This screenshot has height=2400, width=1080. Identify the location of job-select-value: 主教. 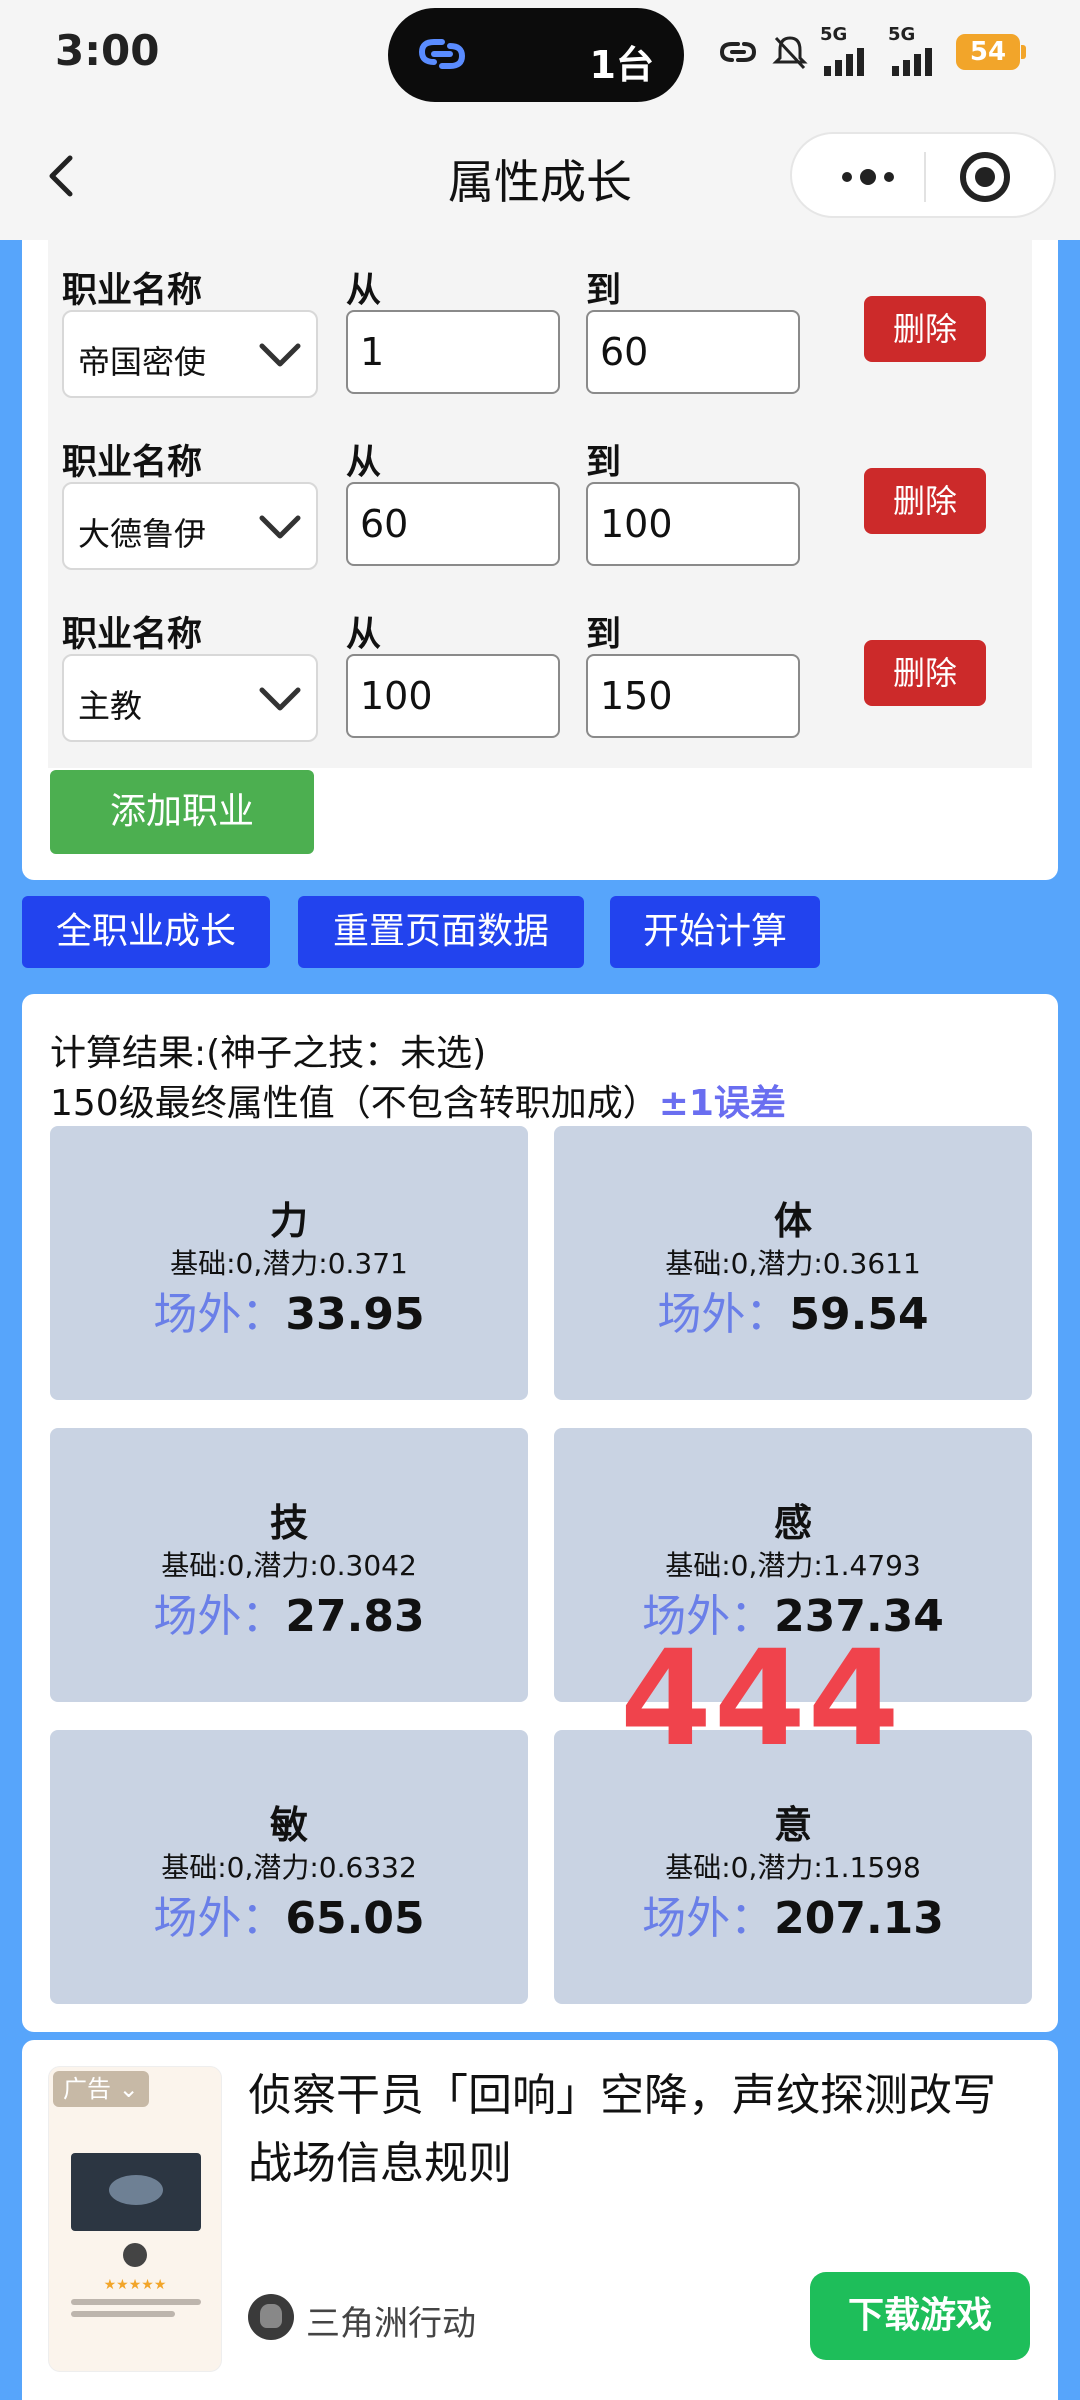
(110, 706).